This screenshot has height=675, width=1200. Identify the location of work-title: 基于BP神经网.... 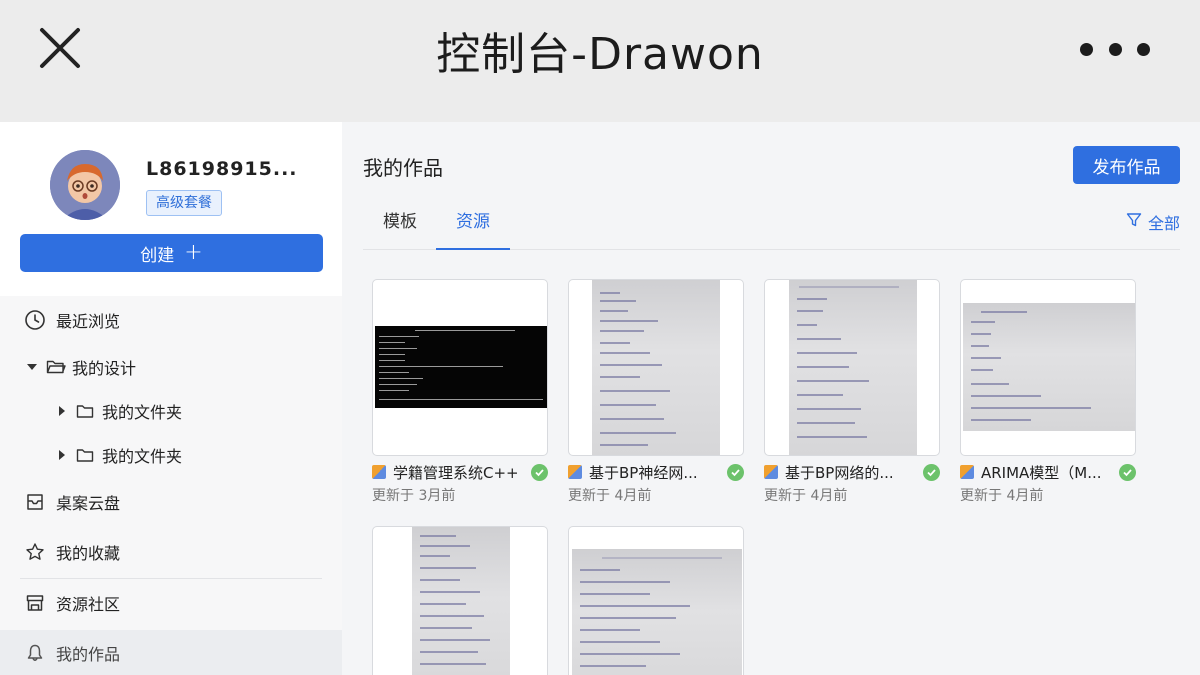
(643, 472).